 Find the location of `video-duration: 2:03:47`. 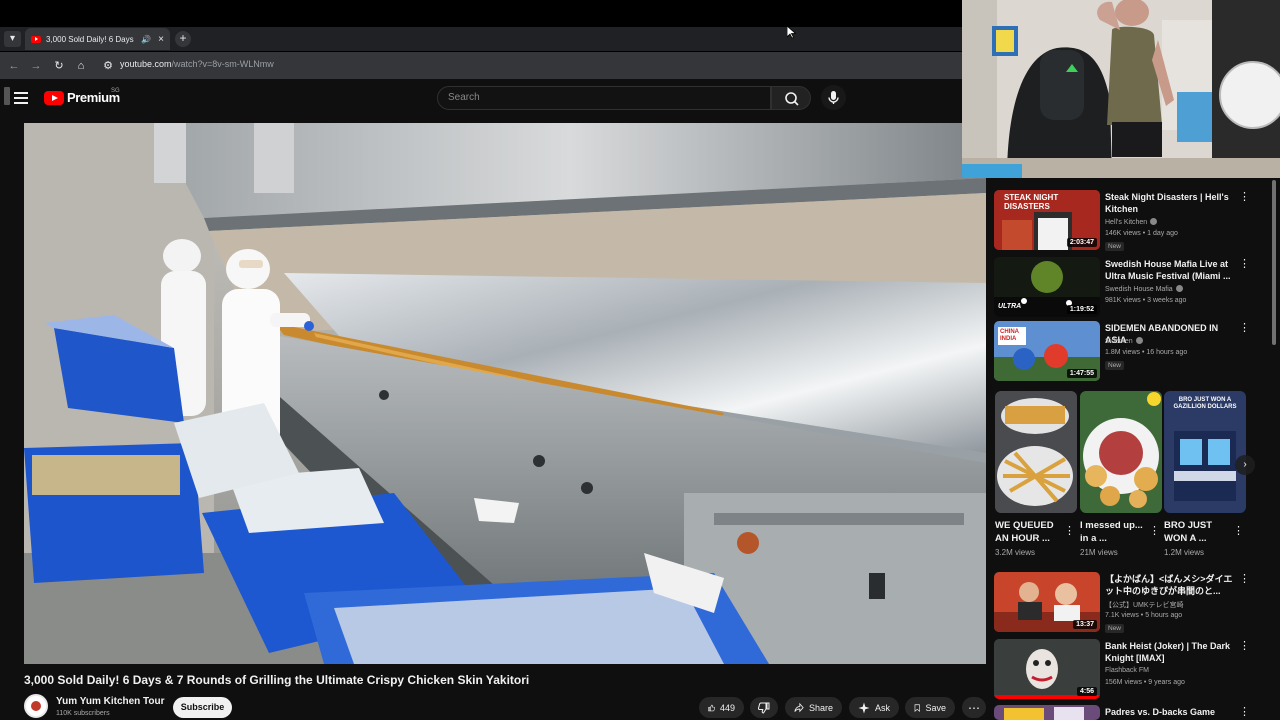

video-duration: 2:03:47 is located at coordinates (1081, 242).